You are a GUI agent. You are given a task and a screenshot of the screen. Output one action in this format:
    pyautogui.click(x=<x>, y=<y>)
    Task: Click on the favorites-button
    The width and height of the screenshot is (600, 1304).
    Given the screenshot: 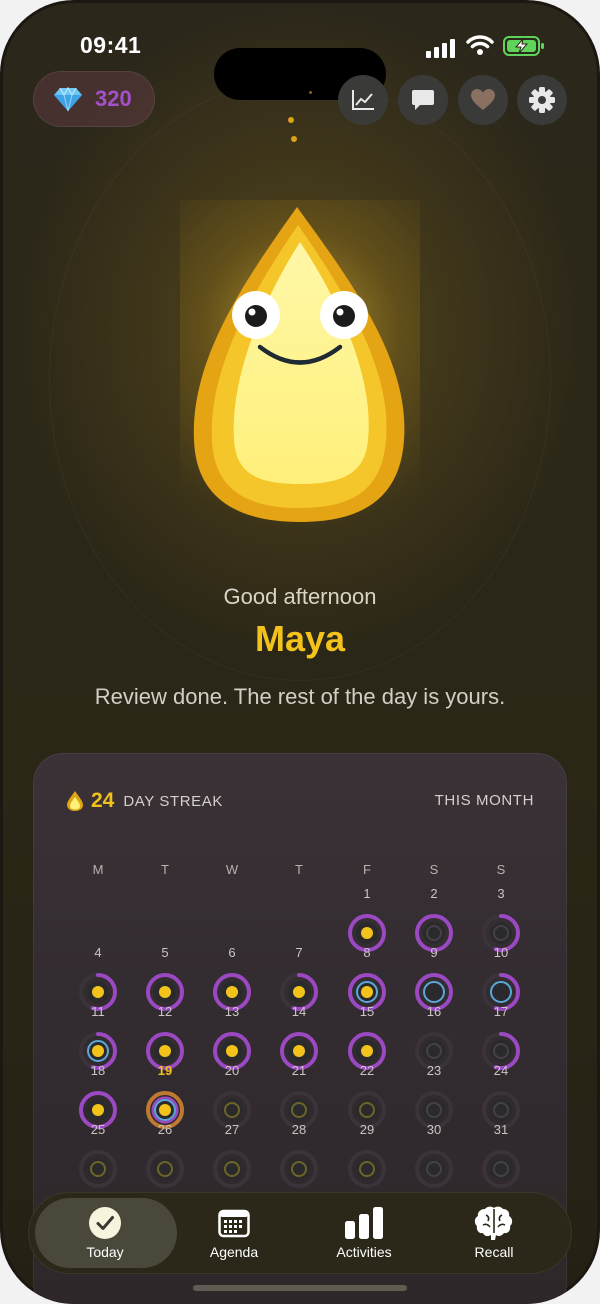 What is the action you would take?
    pyautogui.click(x=483, y=100)
    